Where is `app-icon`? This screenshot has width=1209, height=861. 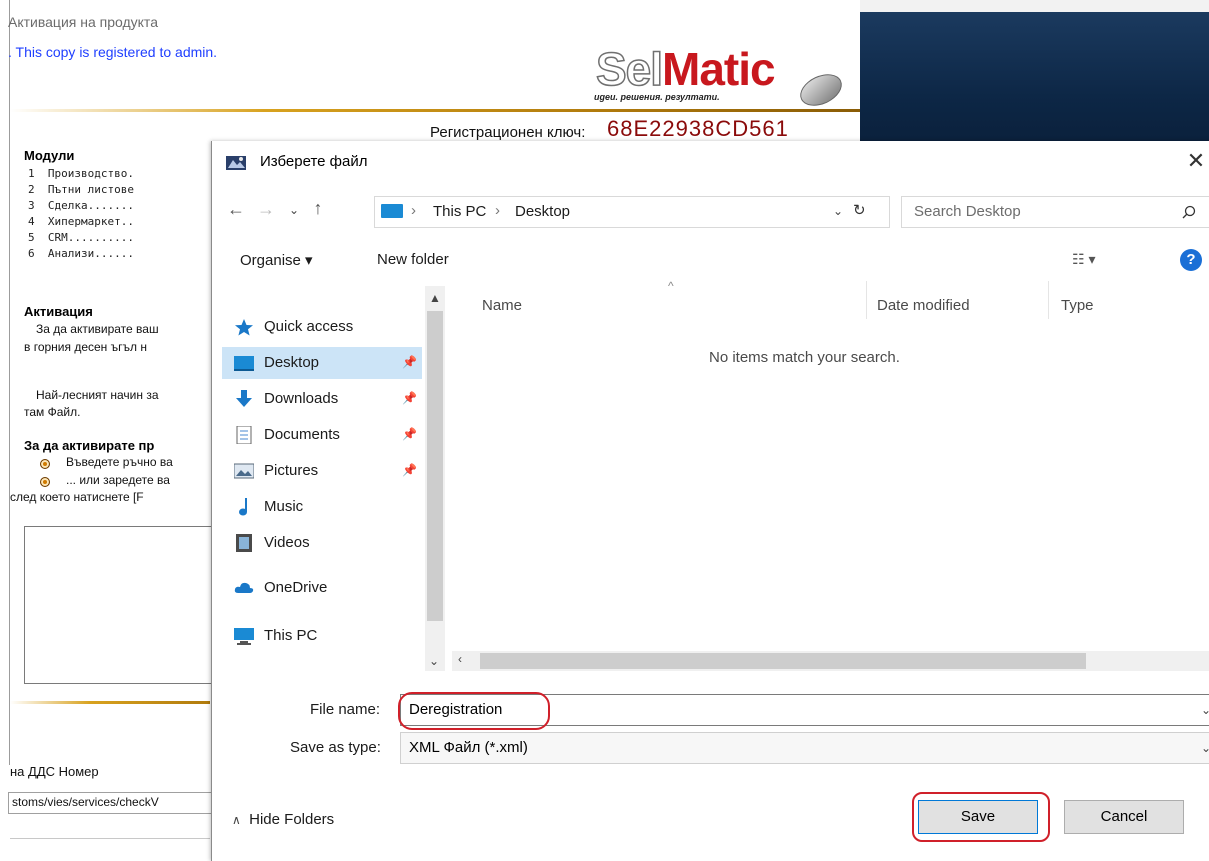 app-icon is located at coordinates (236, 163).